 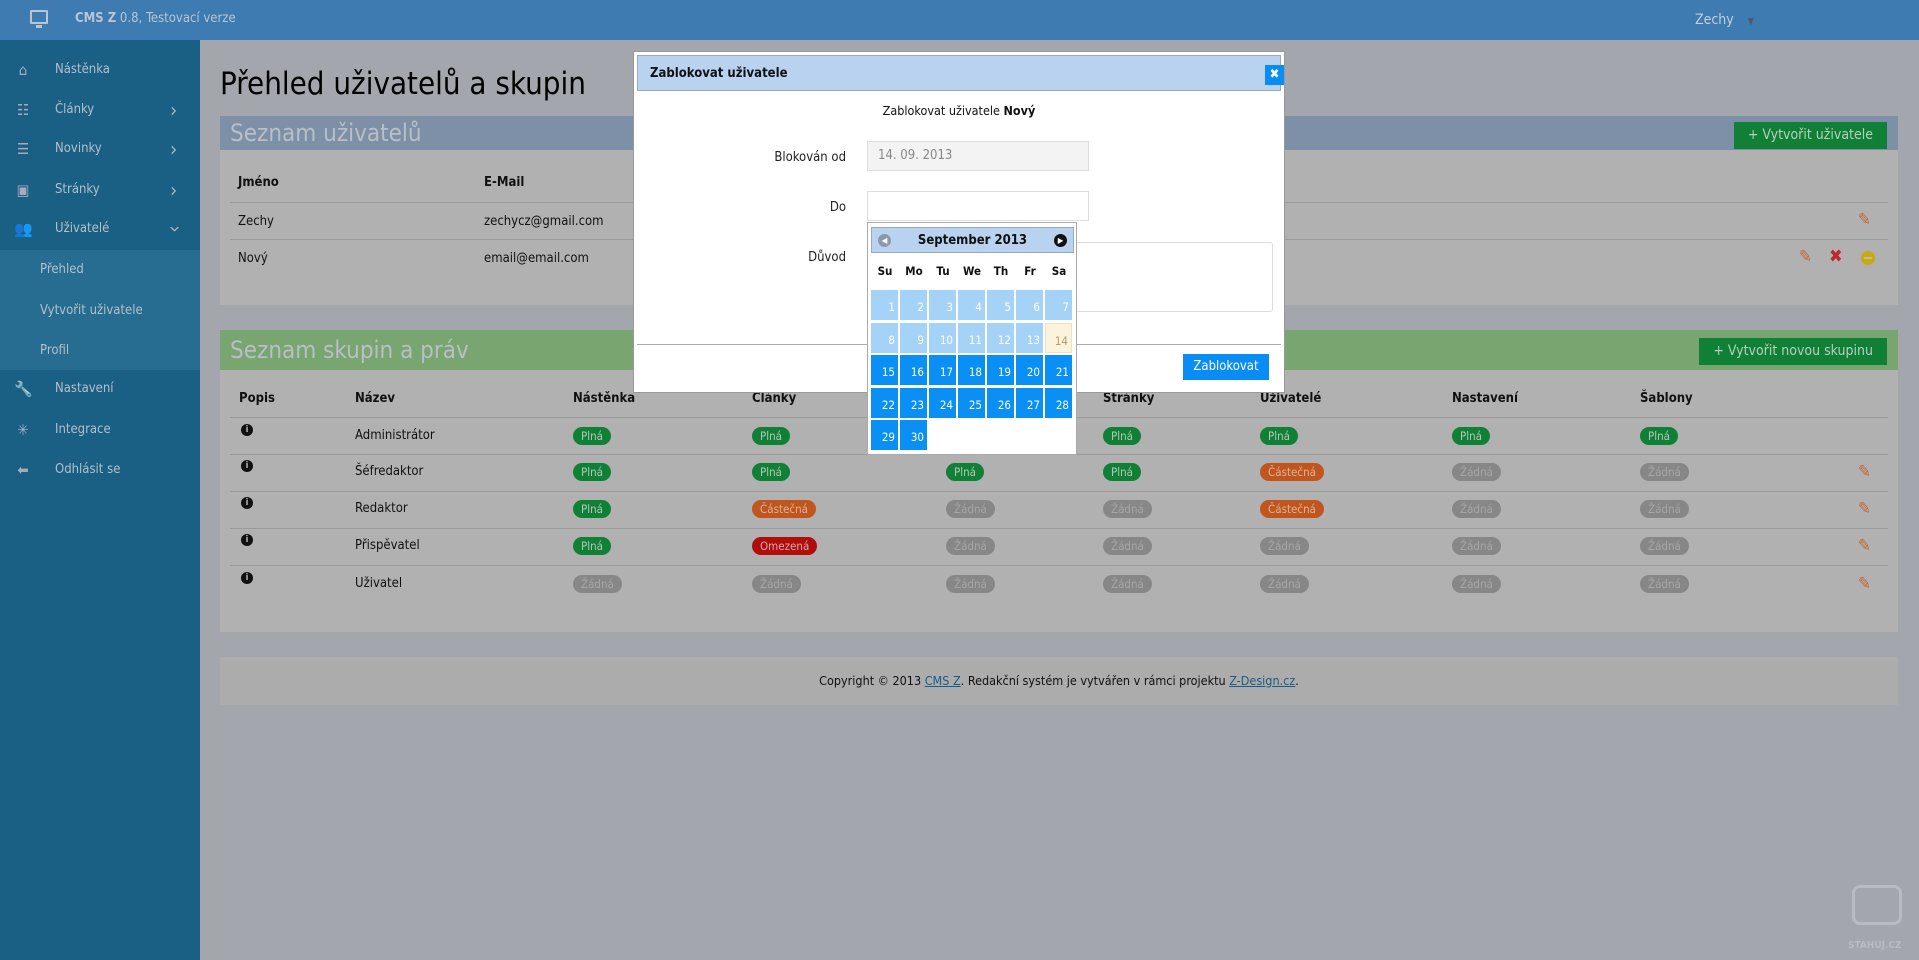 What do you see at coordinates (914, 271) in the screenshot?
I see `weekday-label: Mo` at bounding box center [914, 271].